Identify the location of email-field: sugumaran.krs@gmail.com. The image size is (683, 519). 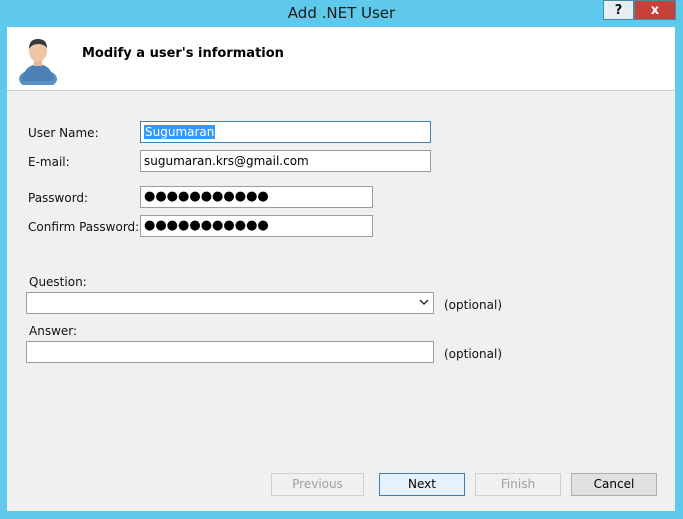
(285, 161).